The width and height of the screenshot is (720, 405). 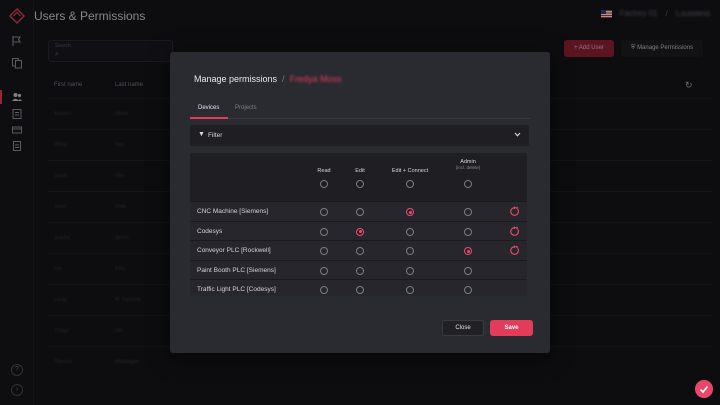 I want to click on device-row: Paint Booth PLC [Siemens], so click(x=358, y=269).